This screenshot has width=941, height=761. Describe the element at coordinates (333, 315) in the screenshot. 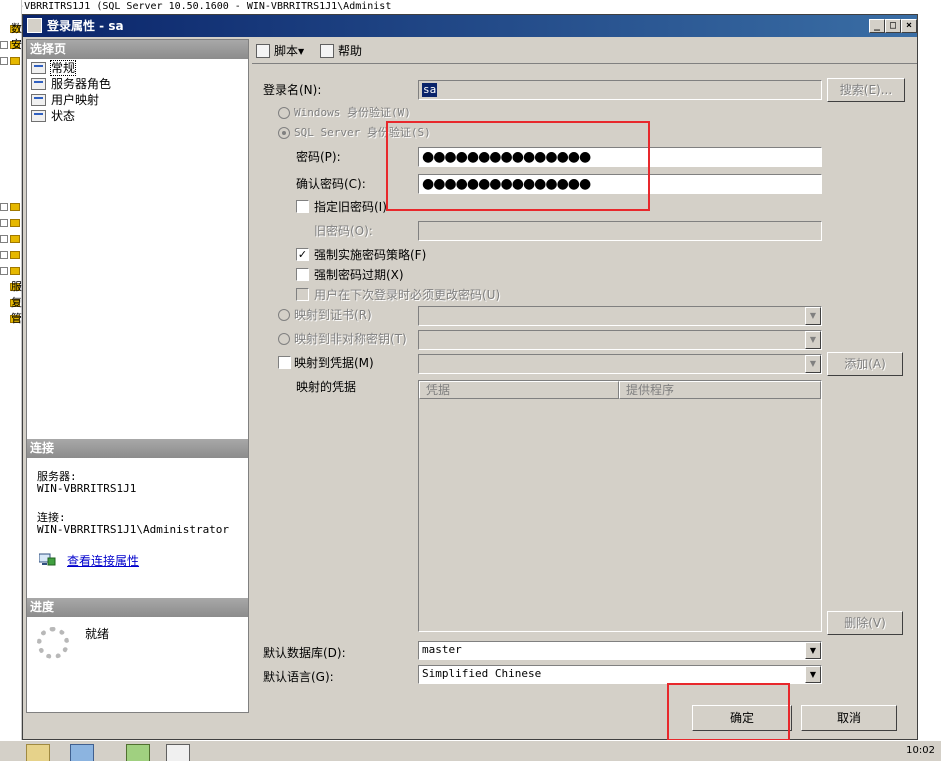

I see `map-certificate-label: 映射到证书(R)` at that location.